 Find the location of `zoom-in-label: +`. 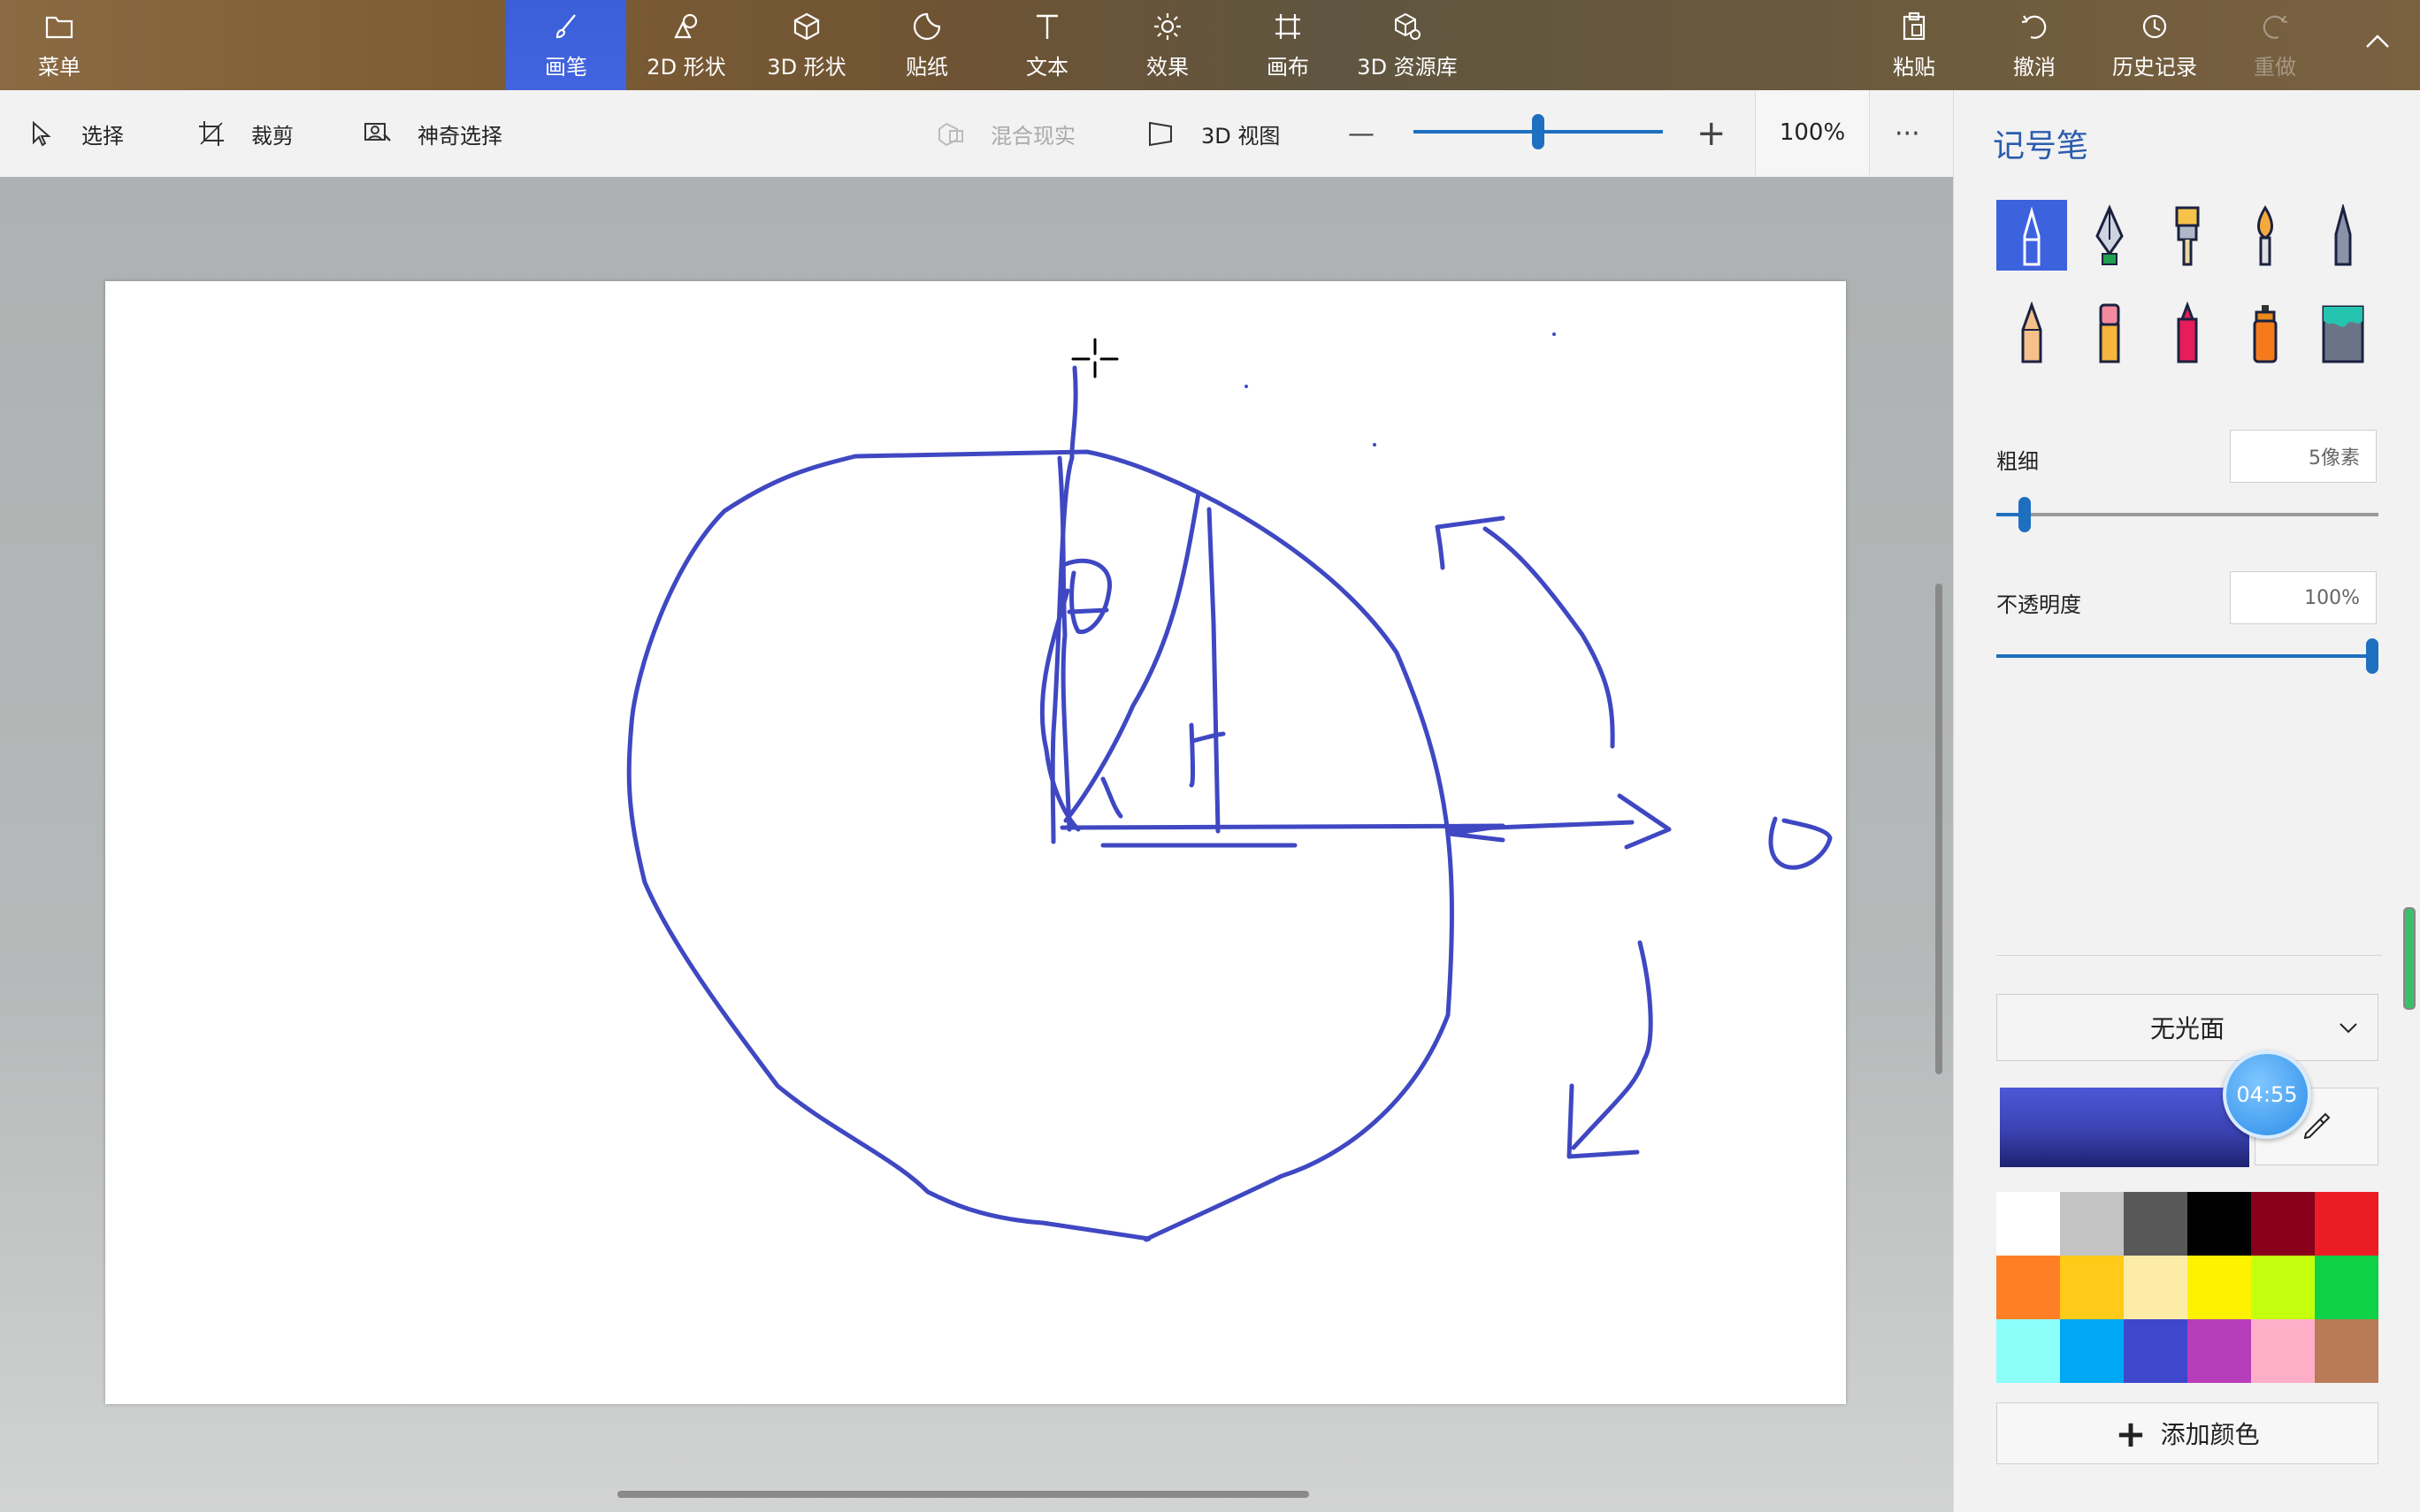

zoom-in-label: + is located at coordinates (1712, 133).